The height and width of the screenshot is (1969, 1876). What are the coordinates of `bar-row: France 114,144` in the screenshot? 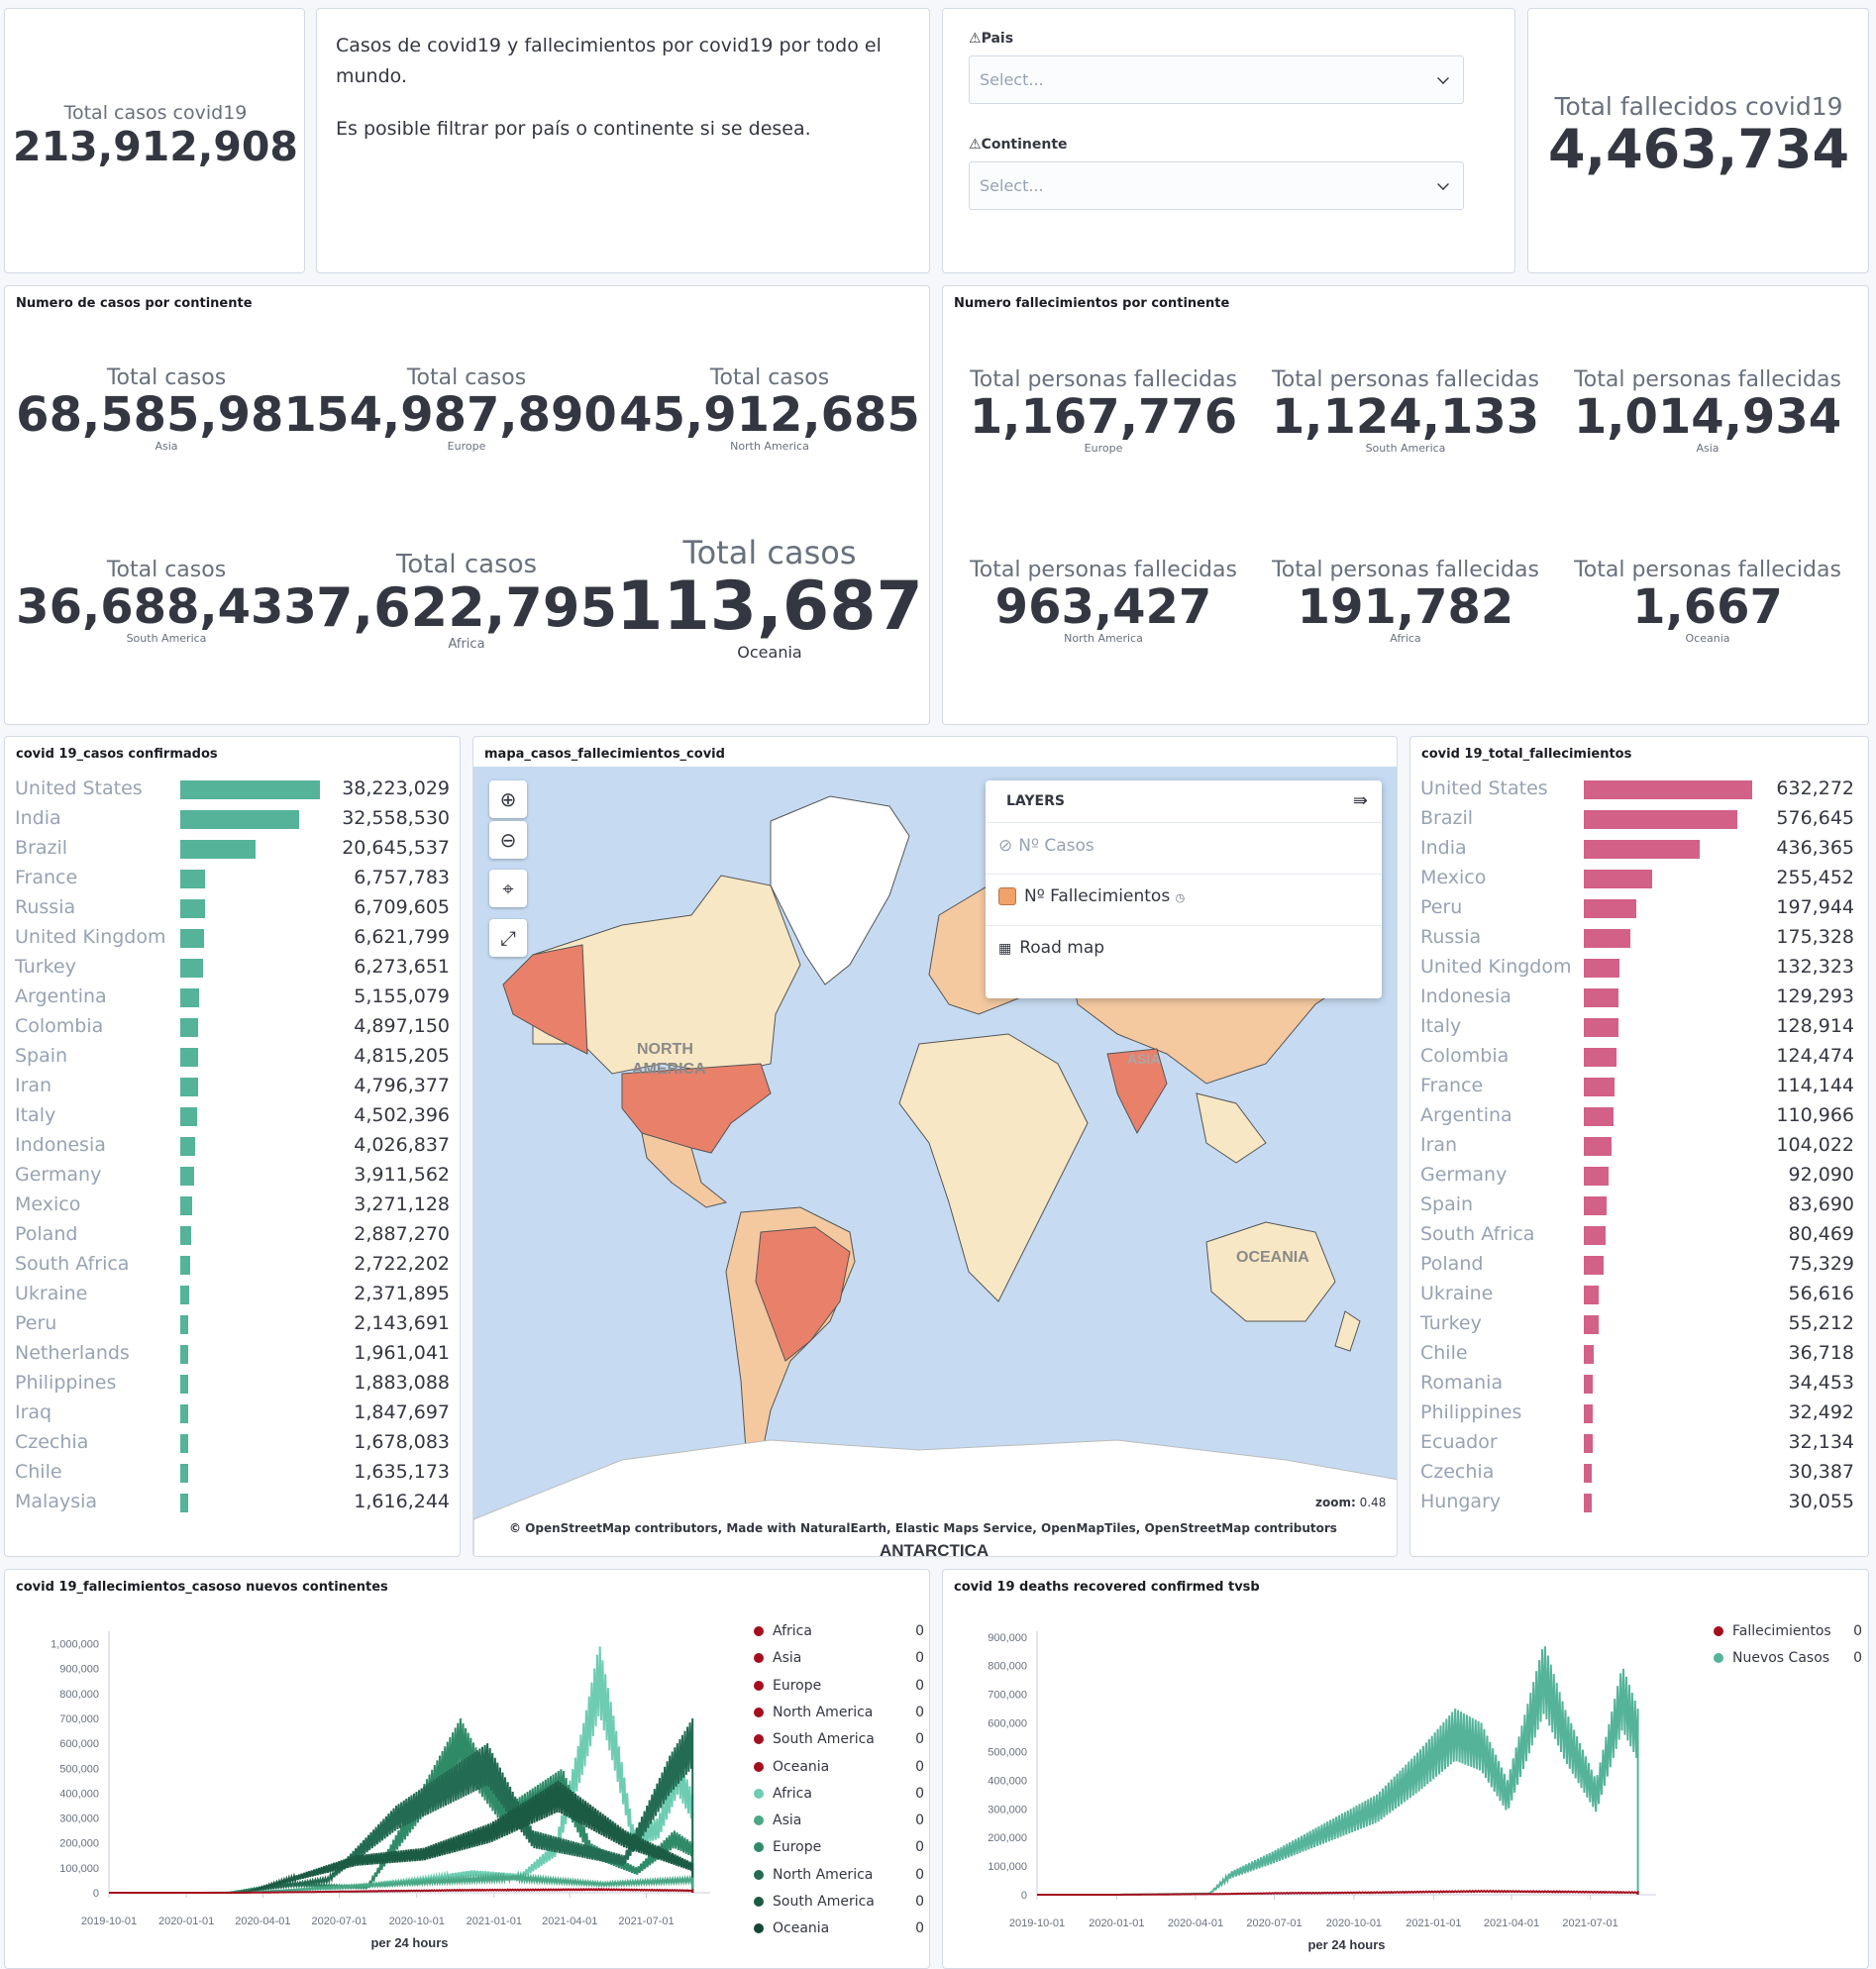 It's located at (1639, 1090).